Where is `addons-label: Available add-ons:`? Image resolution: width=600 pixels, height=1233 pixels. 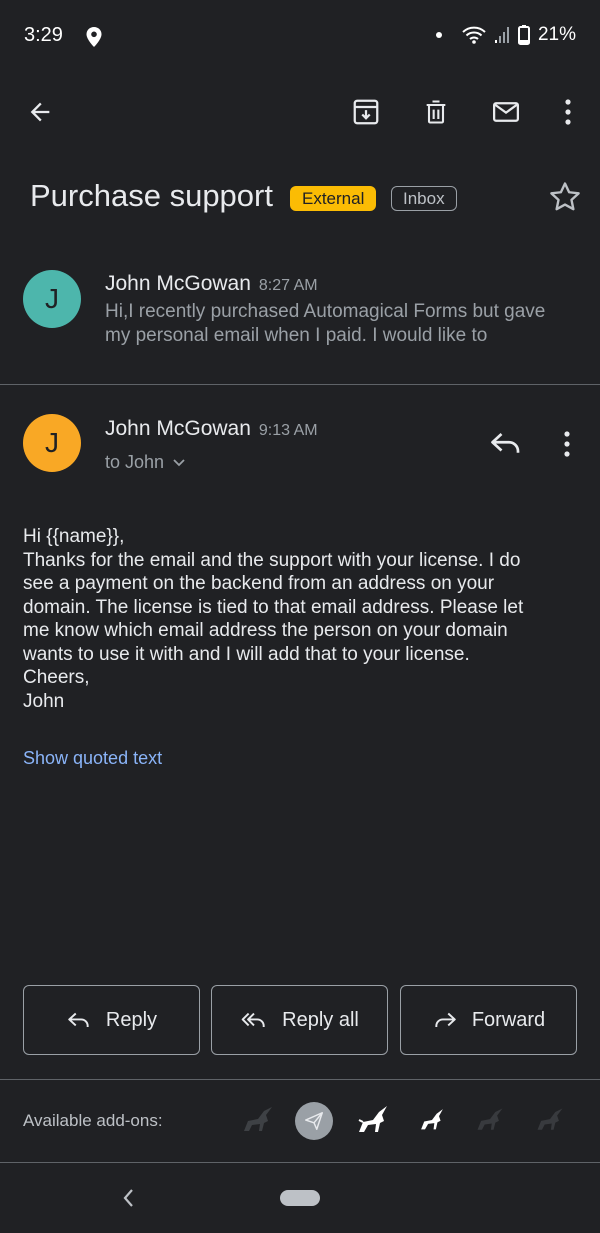 addons-label: Available add-ons: is located at coordinates (93, 1120).